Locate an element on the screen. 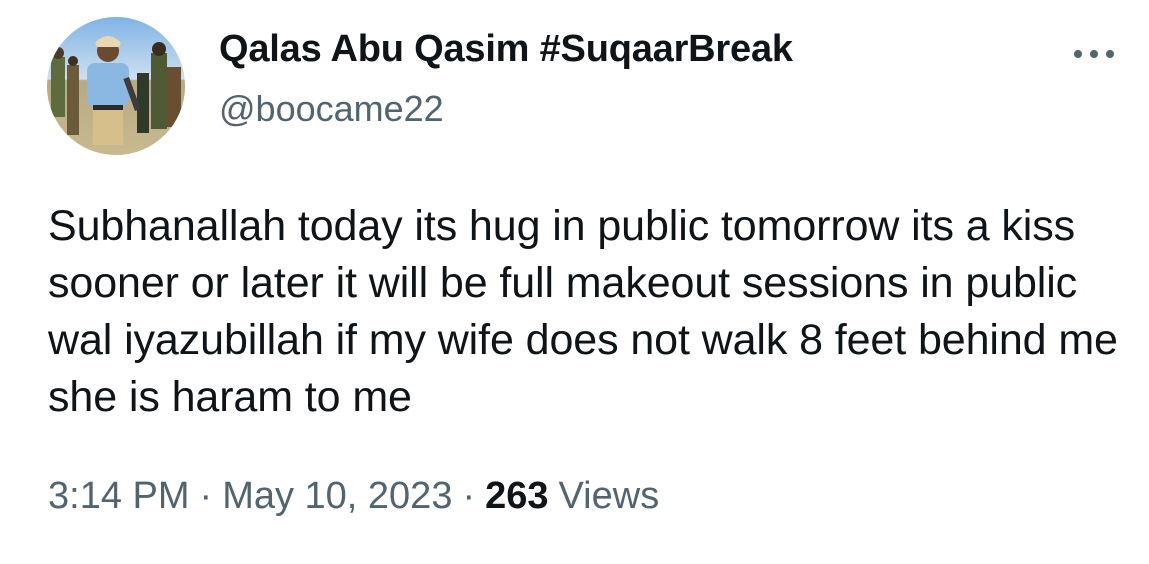 The height and width of the screenshot is (564, 1149). avatar-photo is located at coordinates (116, 86).